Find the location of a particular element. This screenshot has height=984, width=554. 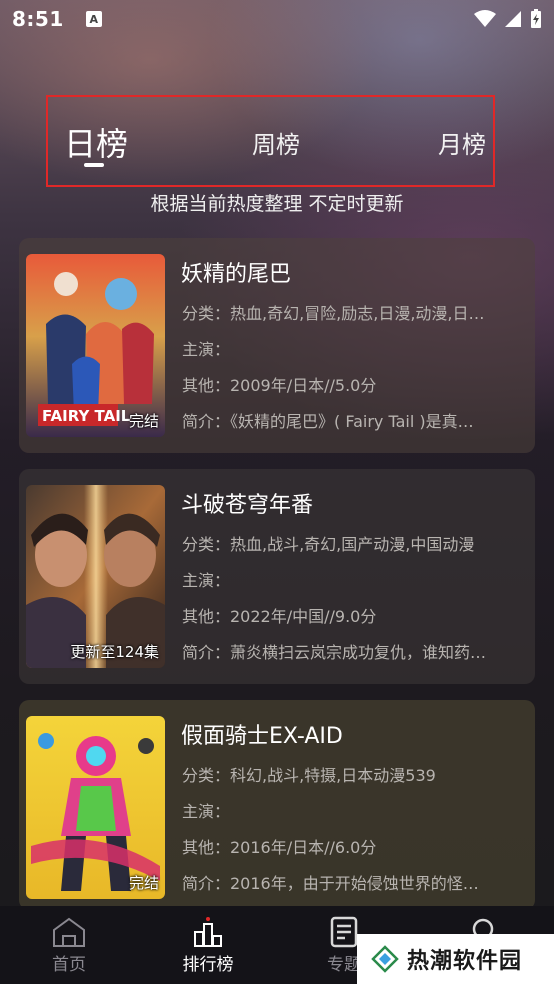

item-title: 妖精的尾巴 is located at coordinates (236, 274).